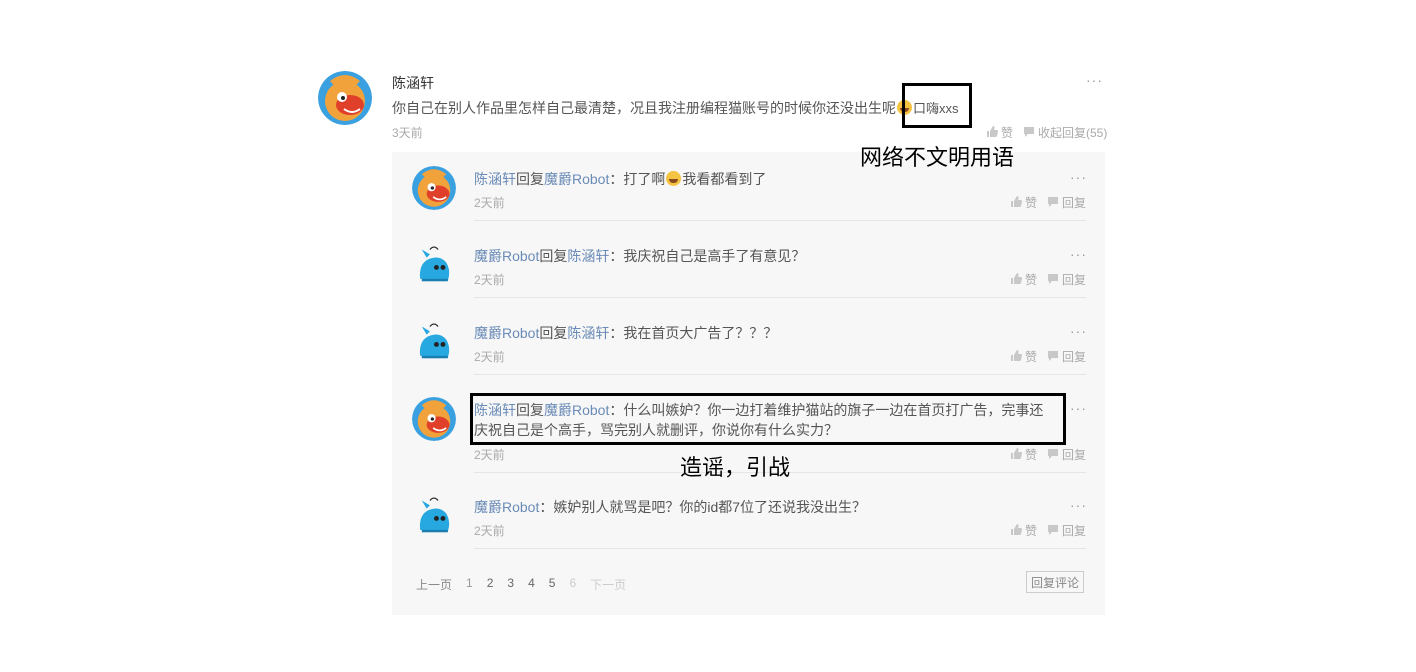 The image size is (1416, 672). Describe the element at coordinates (637, 179) in the screenshot. I see `reply-body: ：打了啊` at that location.